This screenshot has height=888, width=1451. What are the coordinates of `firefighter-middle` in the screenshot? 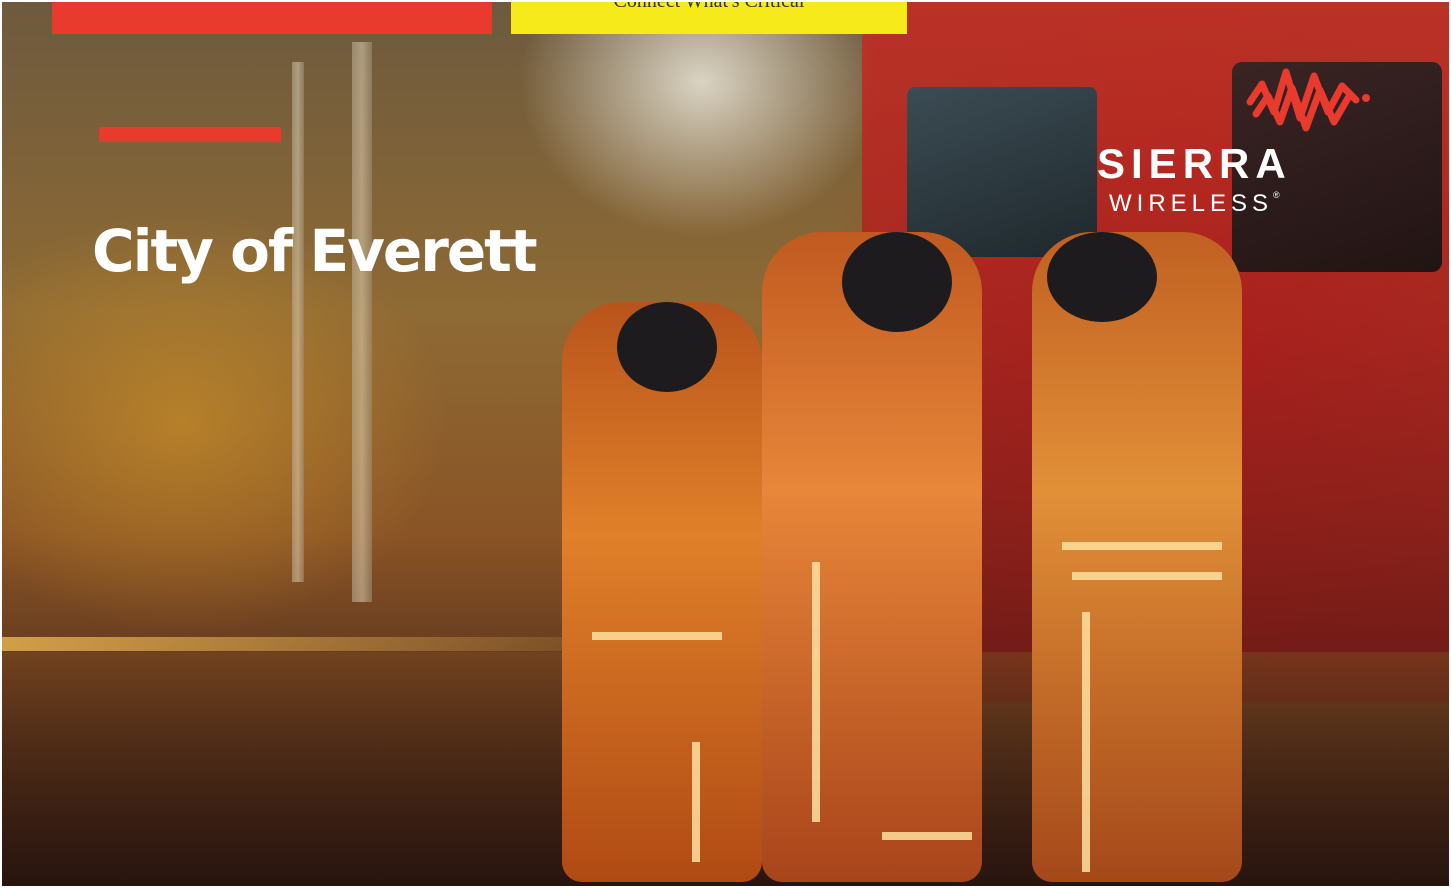 It's located at (872, 557).